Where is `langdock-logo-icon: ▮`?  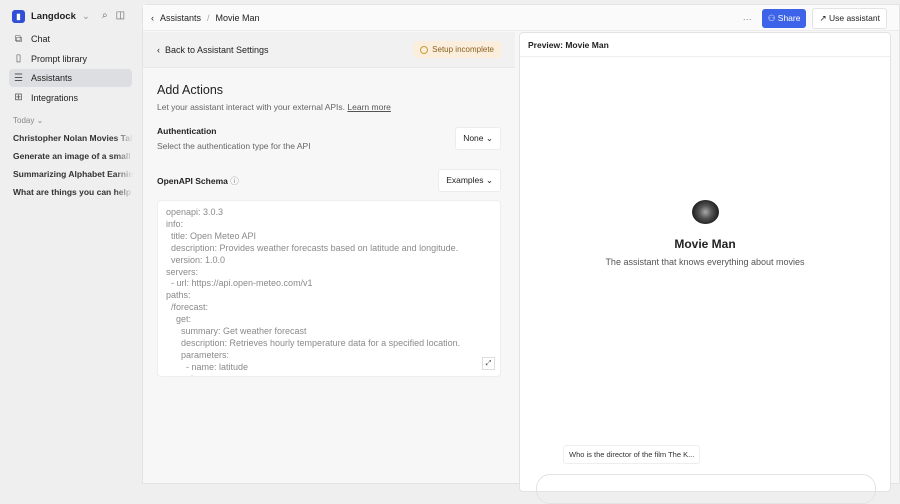 langdock-logo-icon: ▮ is located at coordinates (18, 16).